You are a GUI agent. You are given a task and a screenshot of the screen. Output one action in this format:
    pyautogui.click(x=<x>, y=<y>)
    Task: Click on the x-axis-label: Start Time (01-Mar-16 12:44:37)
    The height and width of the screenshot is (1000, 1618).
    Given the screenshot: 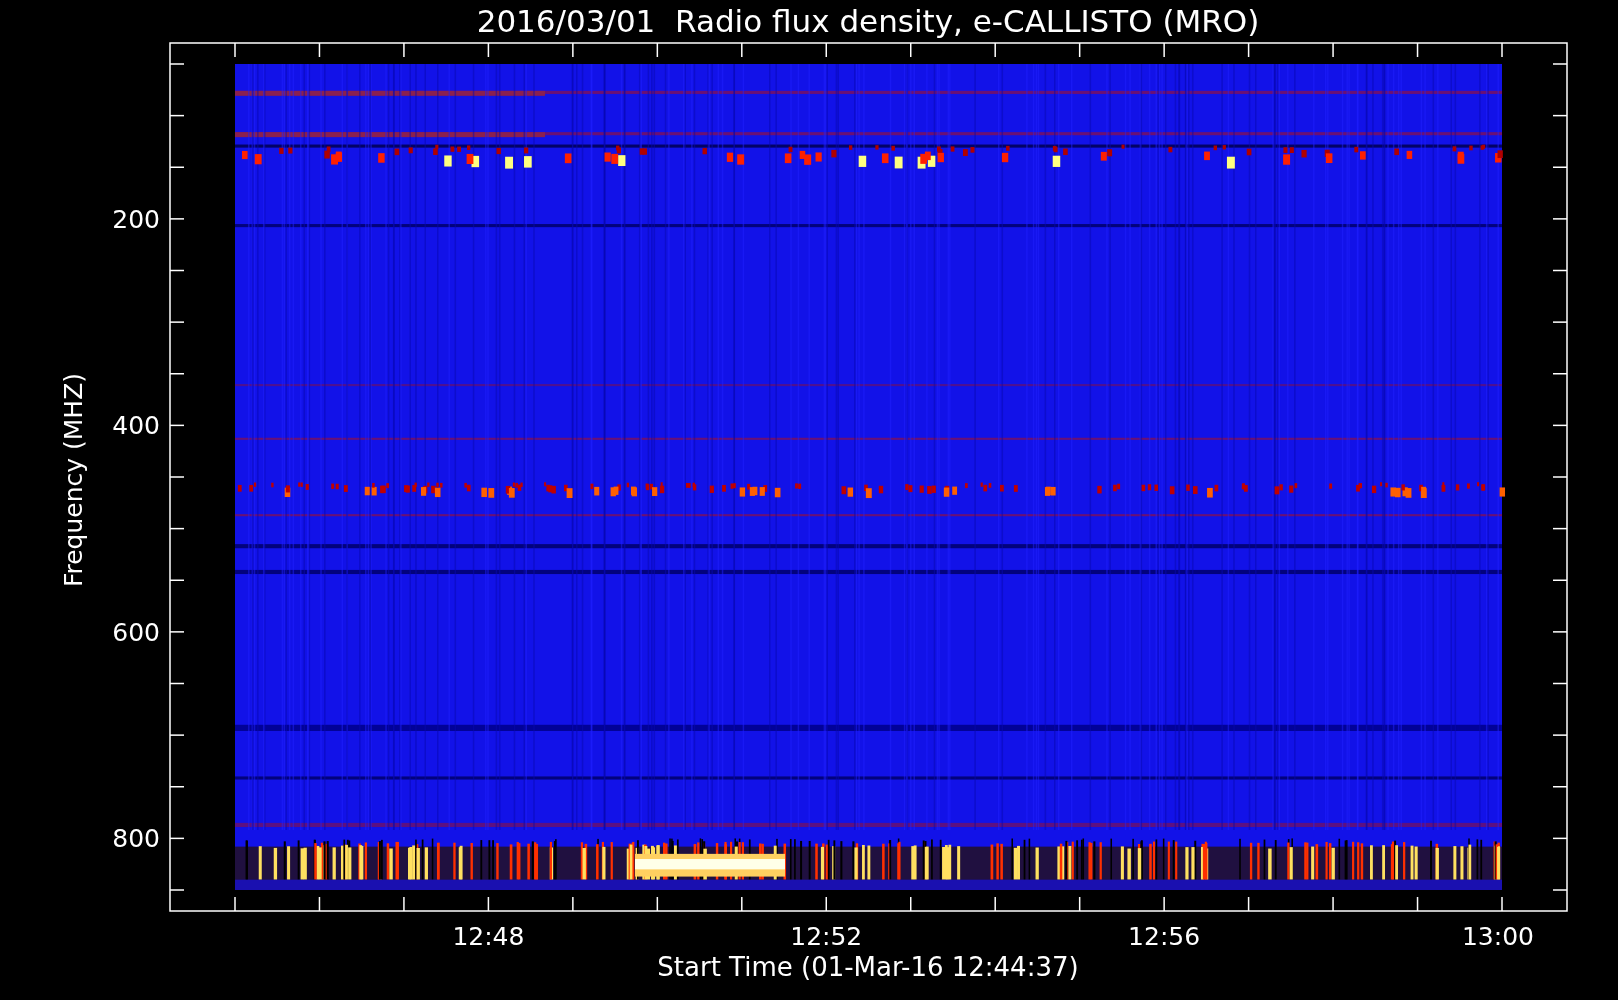 What is the action you would take?
    pyautogui.click(x=868, y=967)
    